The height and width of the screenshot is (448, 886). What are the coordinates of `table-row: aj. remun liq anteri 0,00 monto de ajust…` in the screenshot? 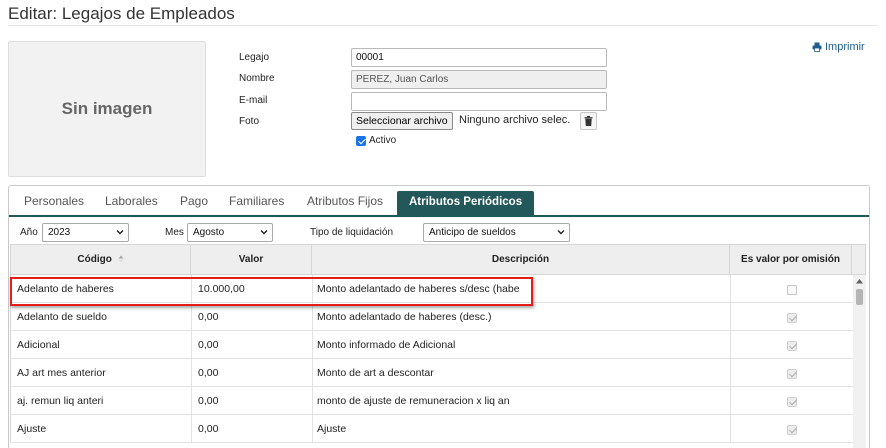 It's located at (431, 401).